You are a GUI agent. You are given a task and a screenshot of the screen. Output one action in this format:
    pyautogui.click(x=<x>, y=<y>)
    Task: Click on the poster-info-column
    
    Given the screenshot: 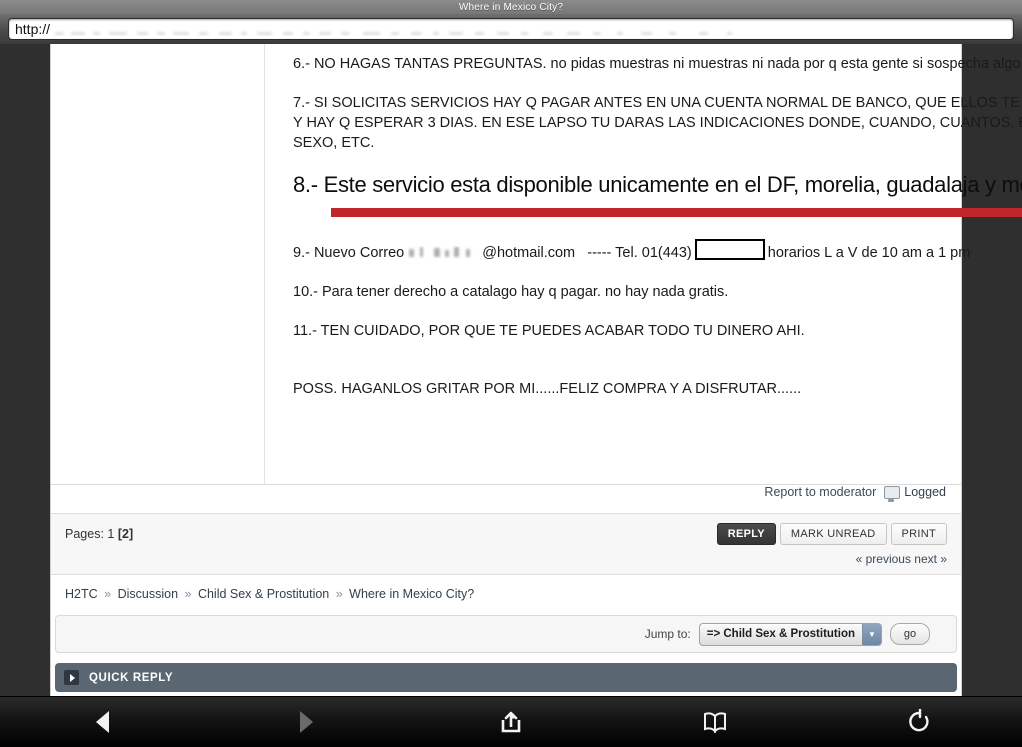 What is the action you would take?
    pyautogui.click(x=158, y=264)
    